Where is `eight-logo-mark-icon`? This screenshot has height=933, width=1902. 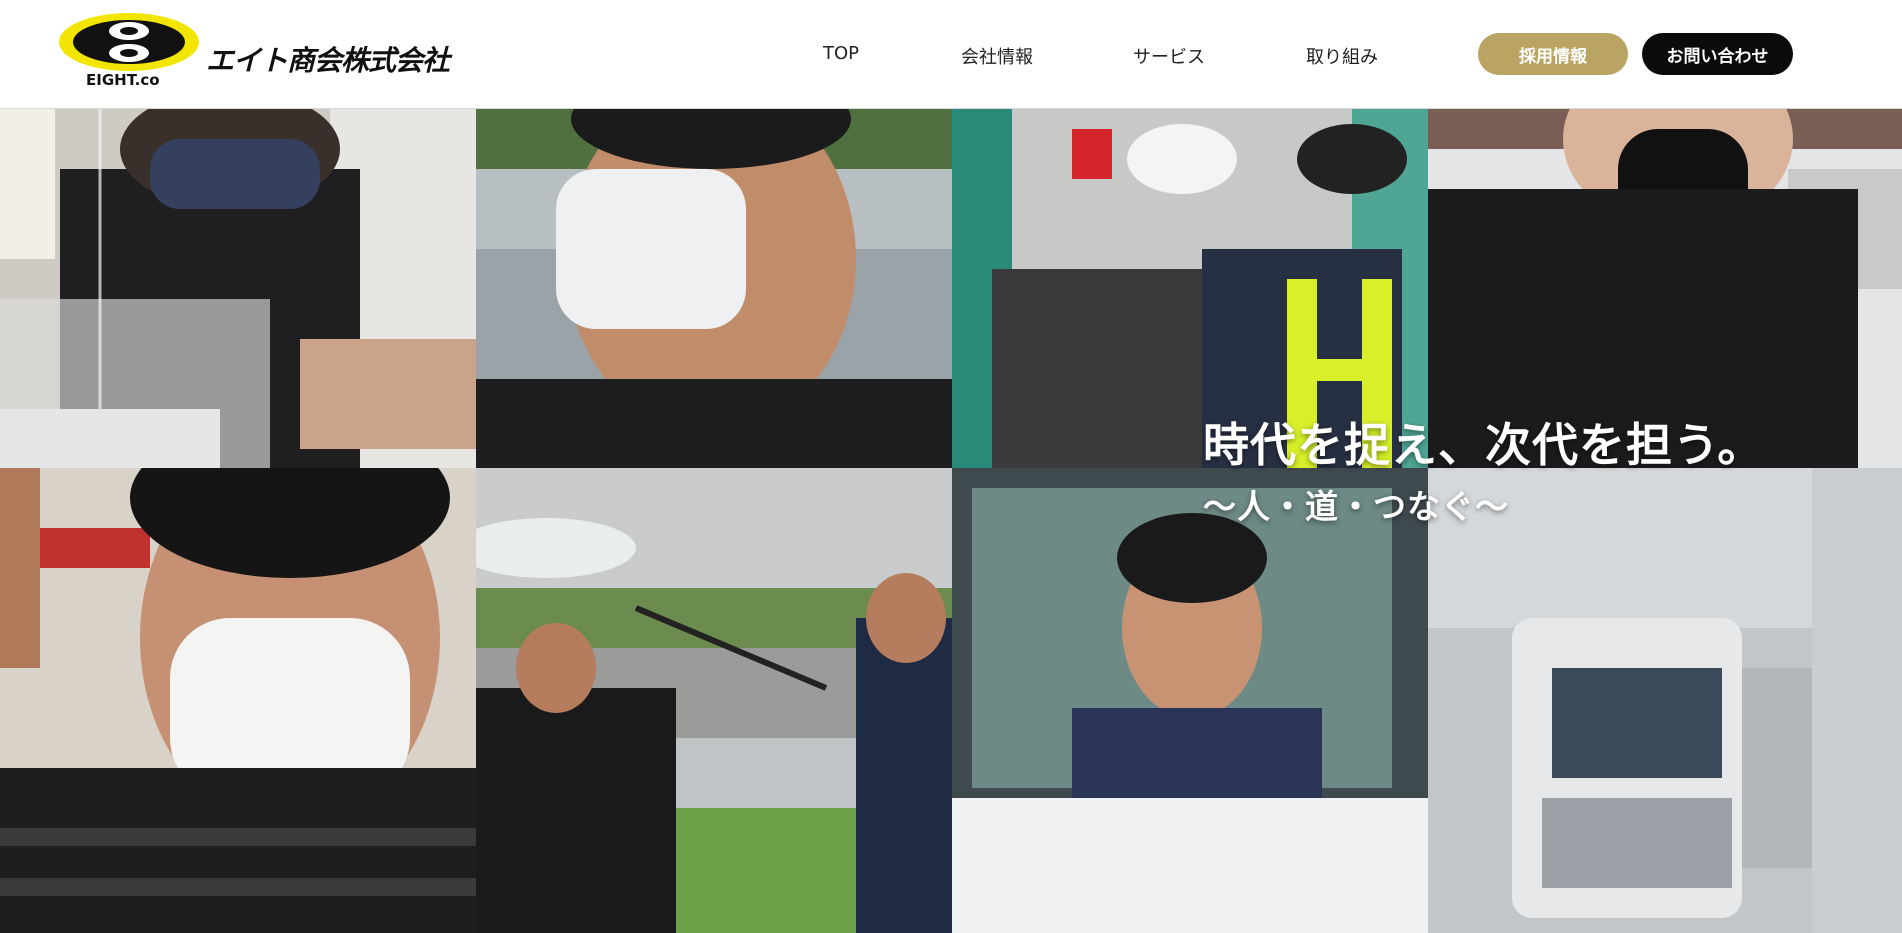
eight-logo-mark-icon is located at coordinates (129, 42).